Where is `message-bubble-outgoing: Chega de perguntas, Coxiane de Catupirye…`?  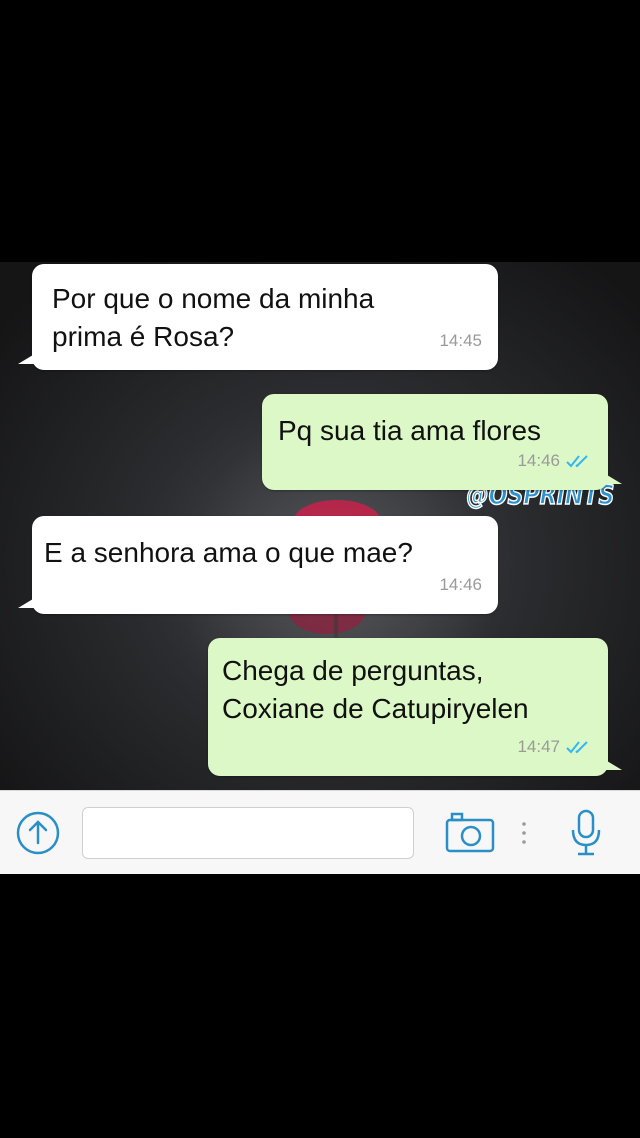
message-bubble-outgoing: Chega de perguntas, Coxiane de Catupirye… is located at coordinates (415, 707).